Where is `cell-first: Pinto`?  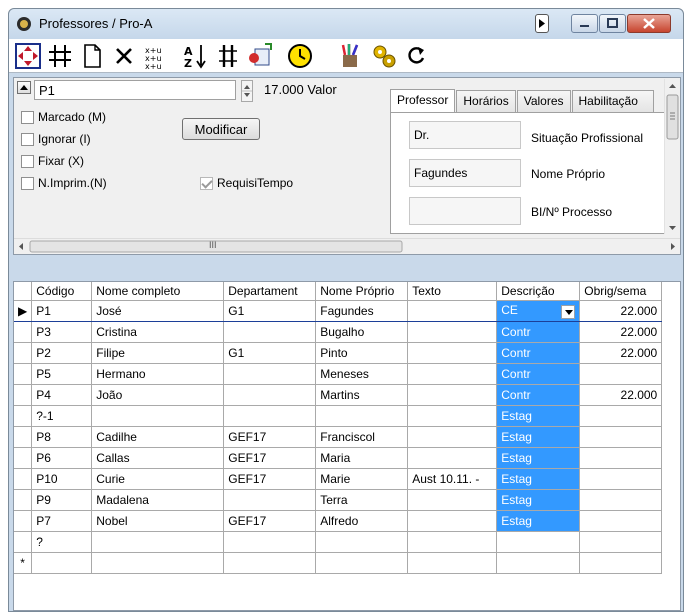
cell-first: Pinto is located at coordinates (362, 353).